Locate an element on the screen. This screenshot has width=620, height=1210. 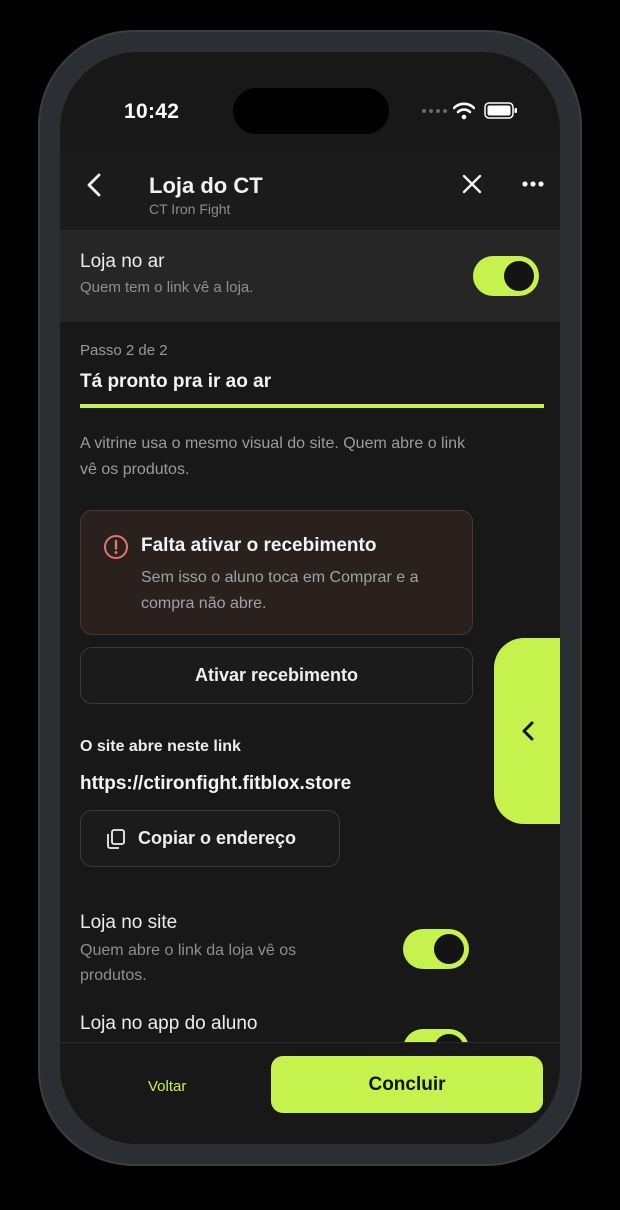
store-online-toggle is located at coordinates (506, 276).